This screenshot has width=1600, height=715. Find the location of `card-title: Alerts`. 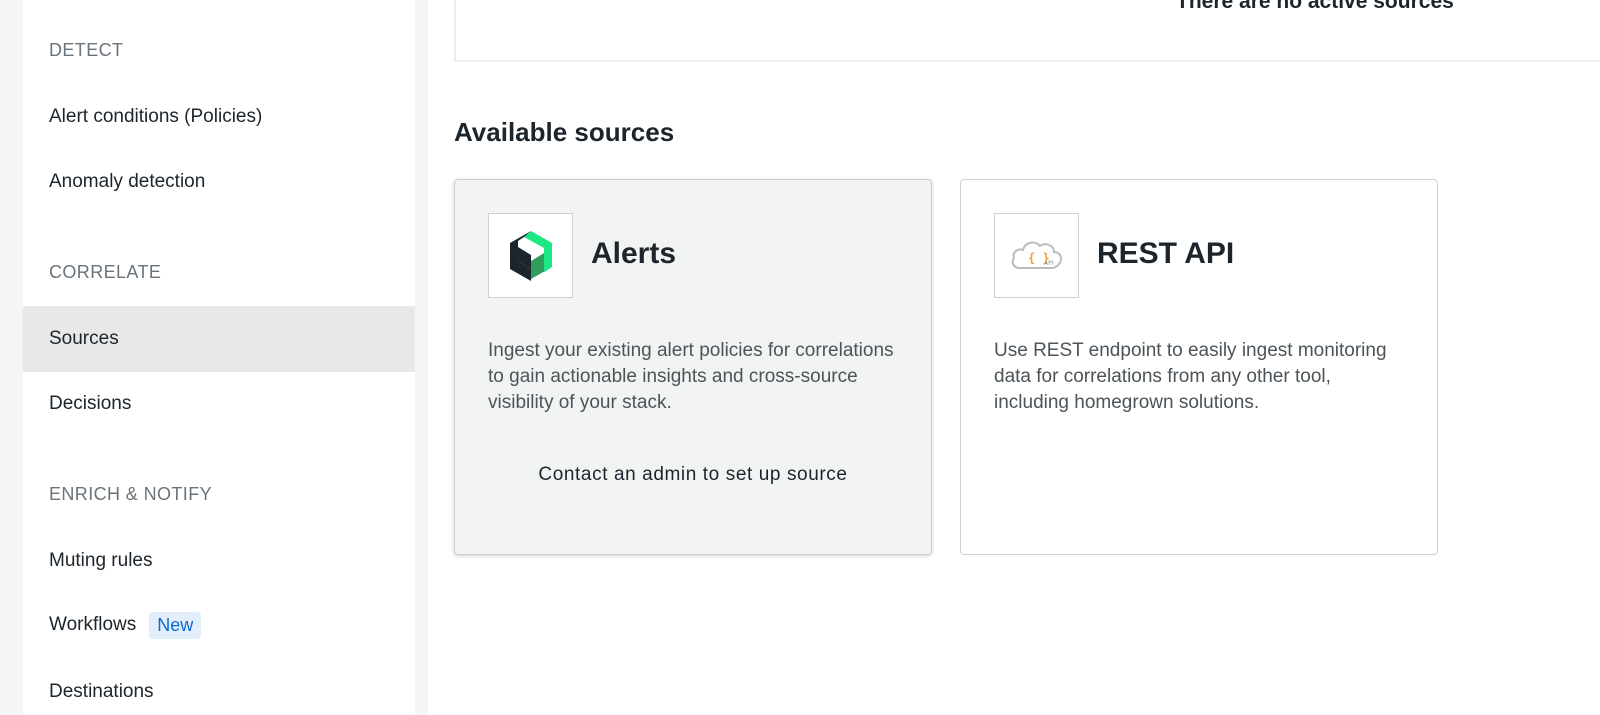

card-title: Alerts is located at coordinates (634, 253).